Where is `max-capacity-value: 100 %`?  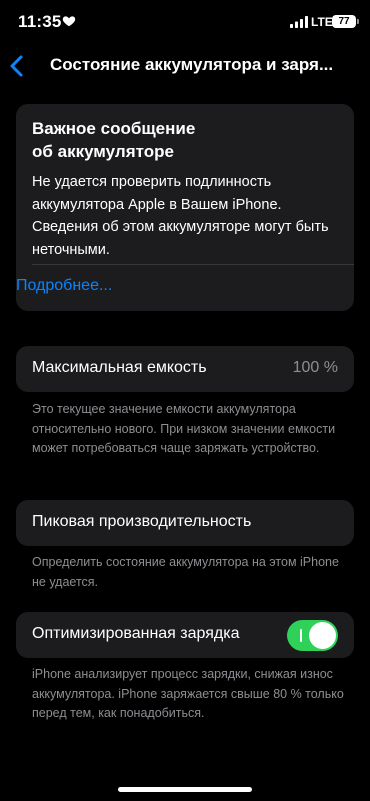 max-capacity-value: 100 % is located at coordinates (315, 367).